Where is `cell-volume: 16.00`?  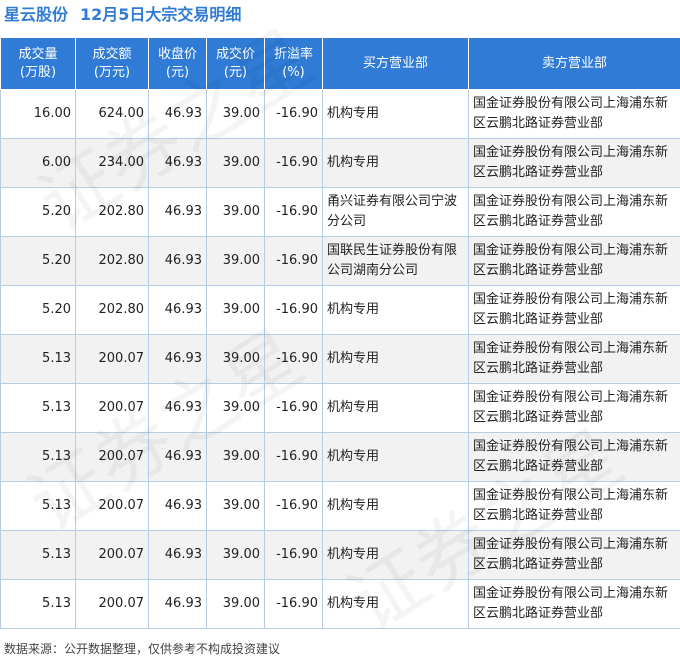 cell-volume: 16.00 is located at coordinates (38, 114).